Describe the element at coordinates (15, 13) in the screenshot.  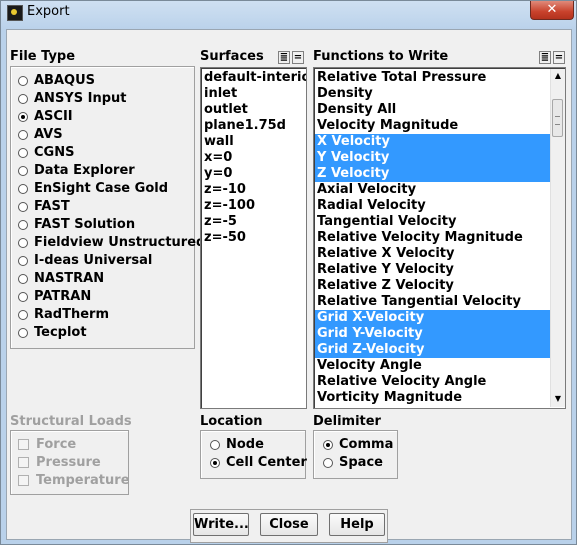
I see `app-icon` at that location.